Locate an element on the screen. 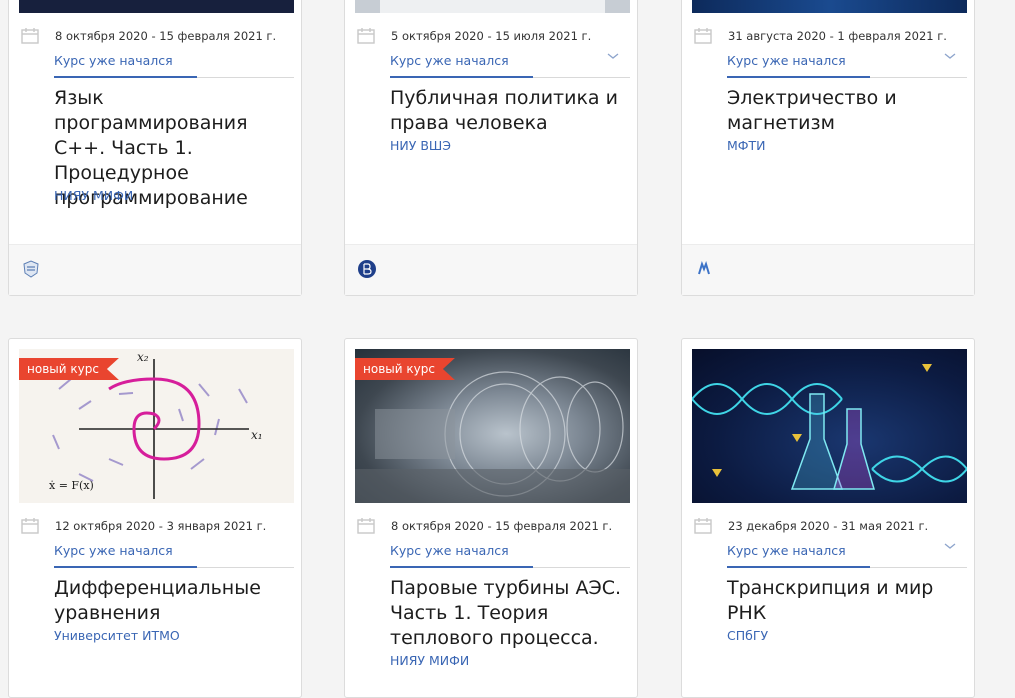  mephi-logo-icon is located at coordinates (31, 269).